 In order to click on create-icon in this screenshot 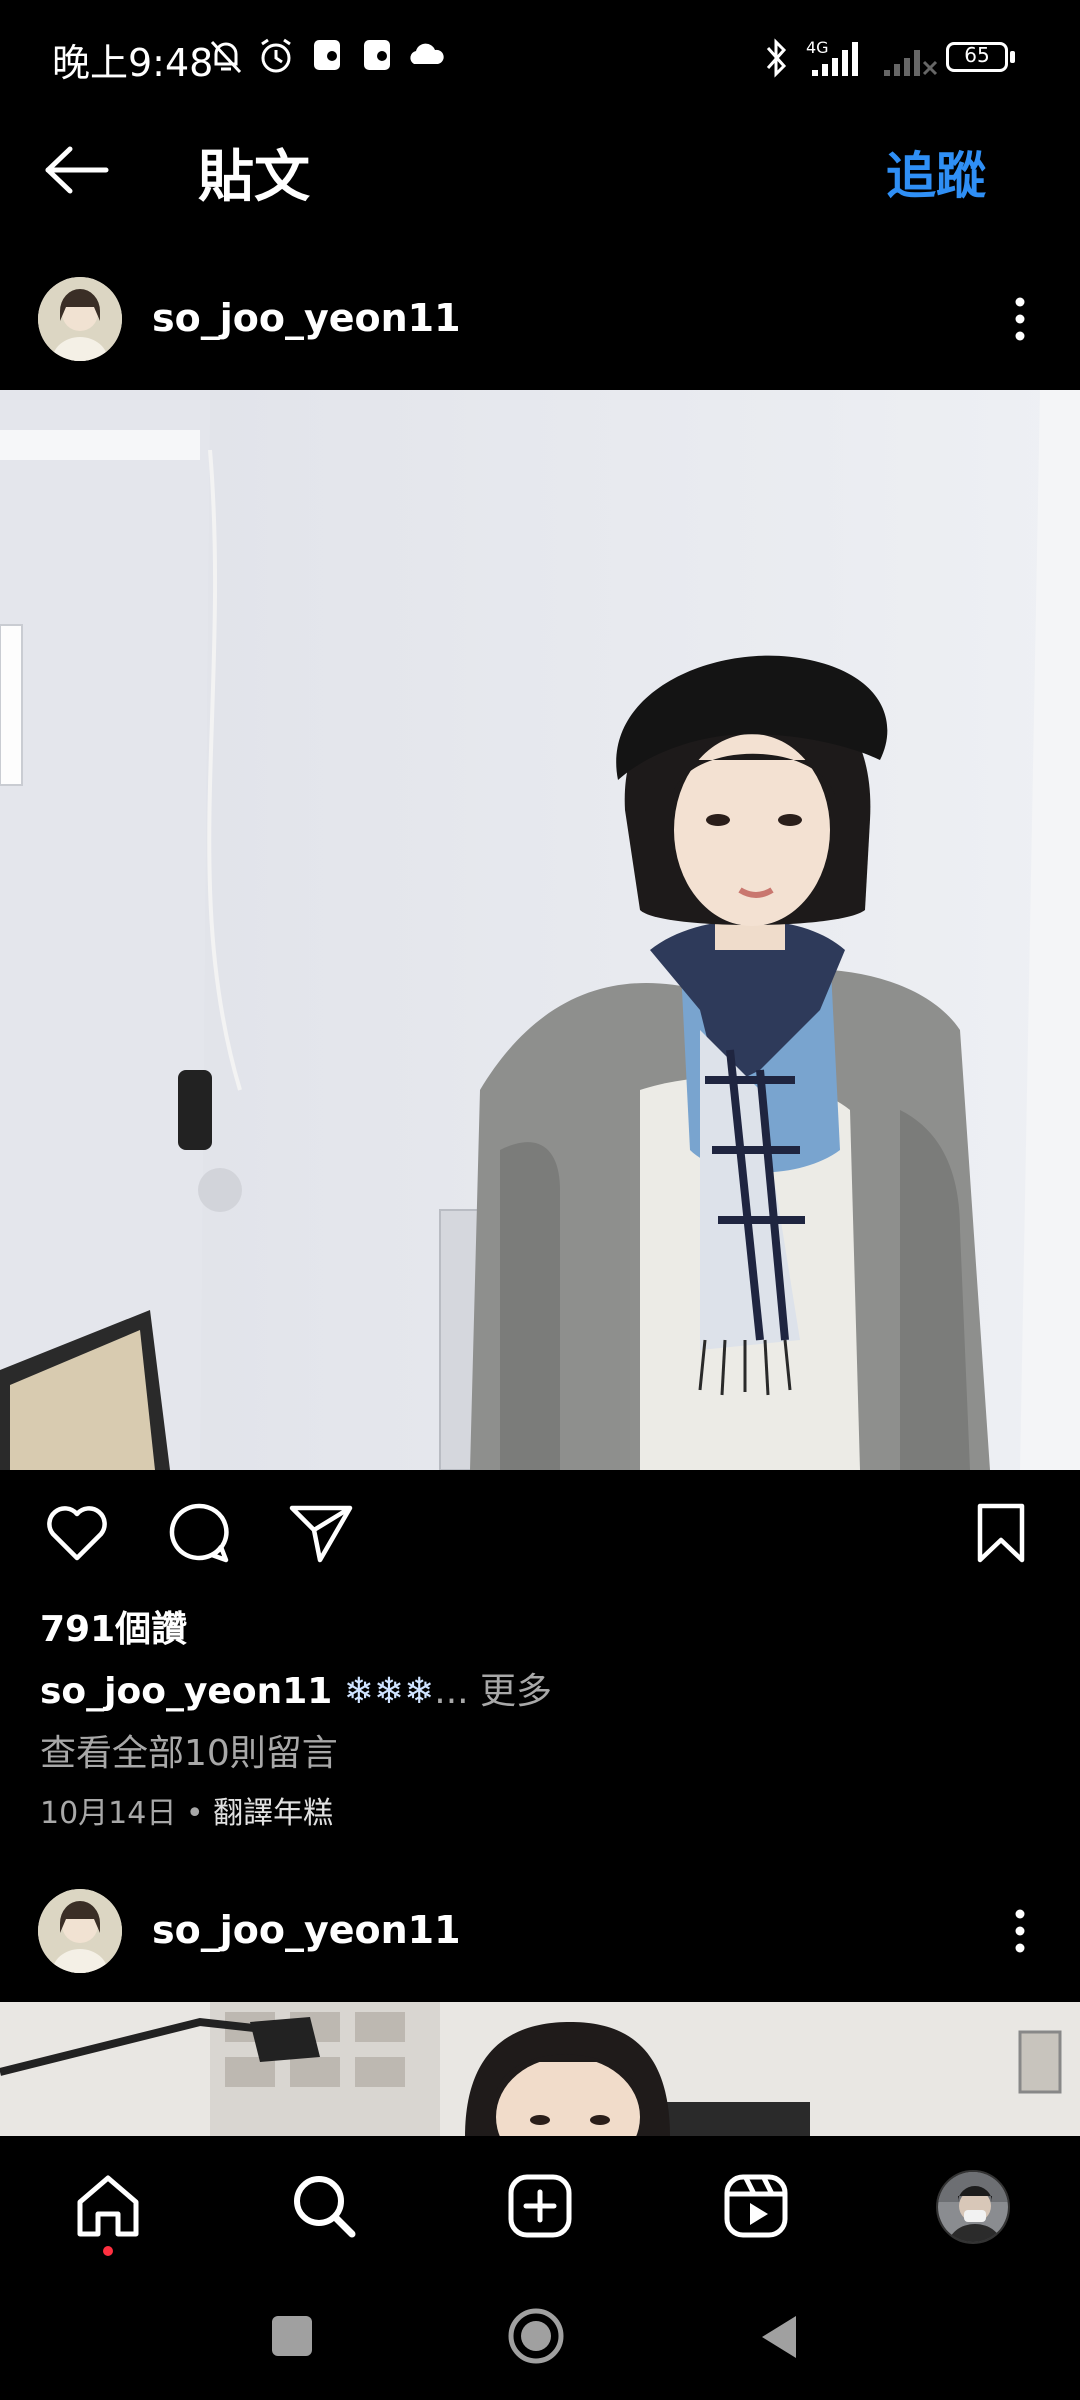, I will do `click(540, 2206)`.